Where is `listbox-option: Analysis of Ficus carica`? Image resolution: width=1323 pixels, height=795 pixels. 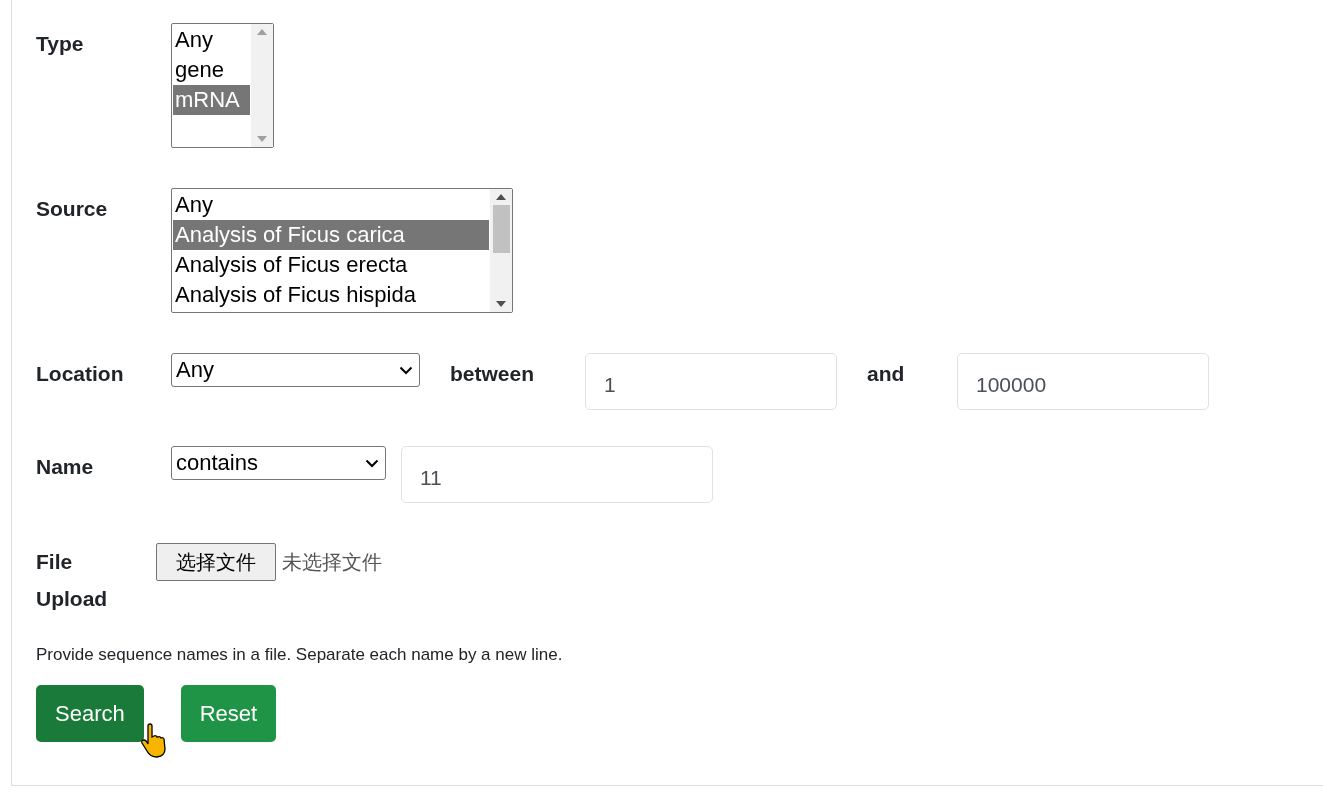 listbox-option: Analysis of Ficus carica is located at coordinates (331, 235).